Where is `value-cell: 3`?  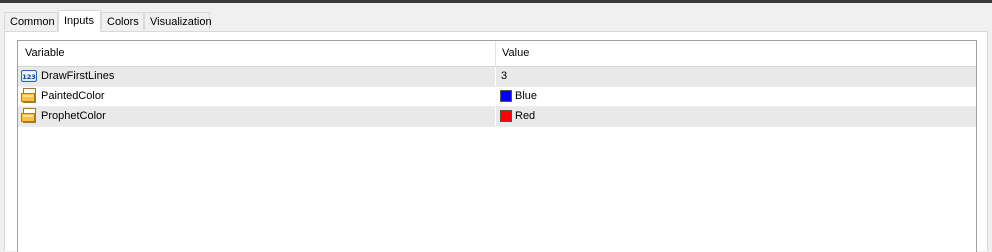
value-cell: 3 is located at coordinates (736, 76).